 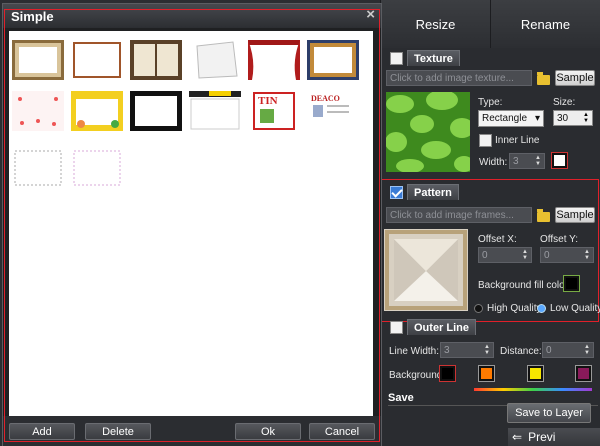 I want to click on texture-sample-button: Sample, so click(x=575, y=78).